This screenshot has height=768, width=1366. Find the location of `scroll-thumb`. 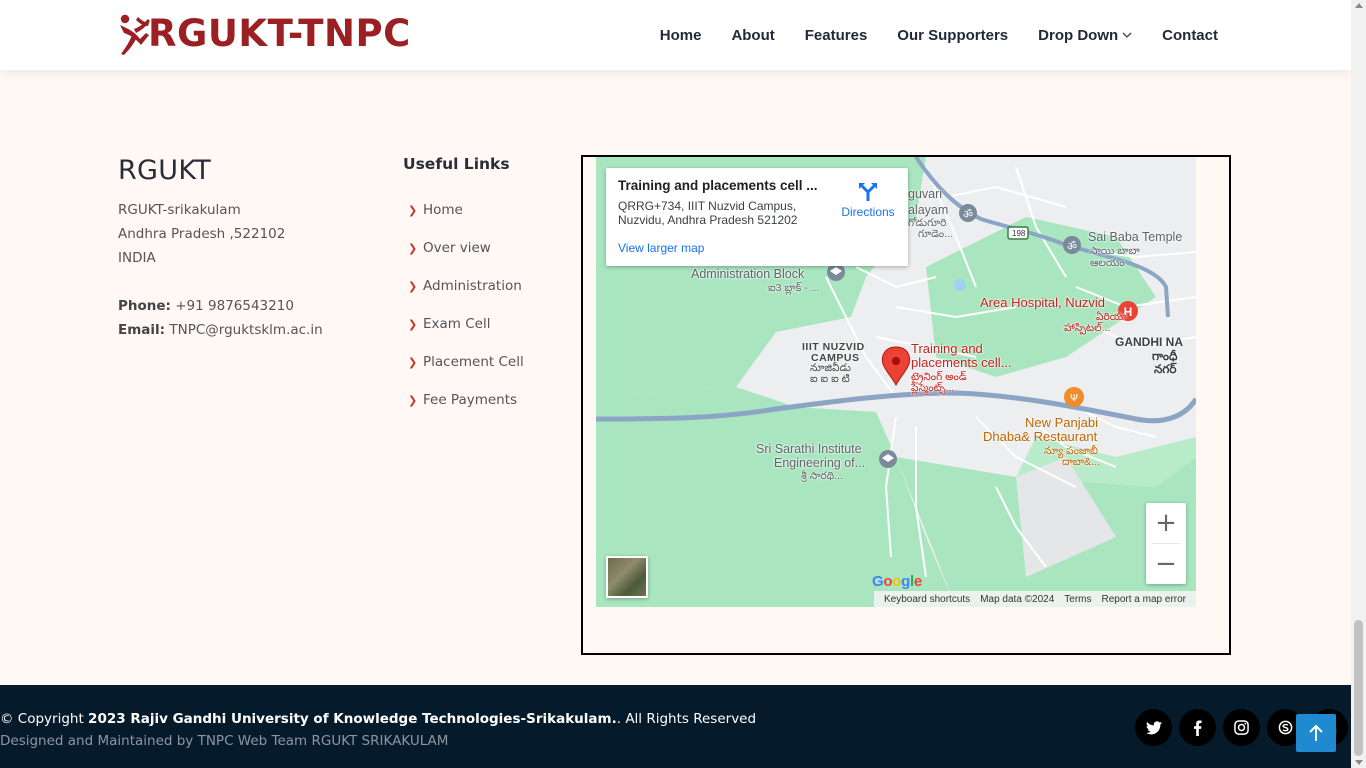

scroll-thumb is located at coordinates (1358, 688).